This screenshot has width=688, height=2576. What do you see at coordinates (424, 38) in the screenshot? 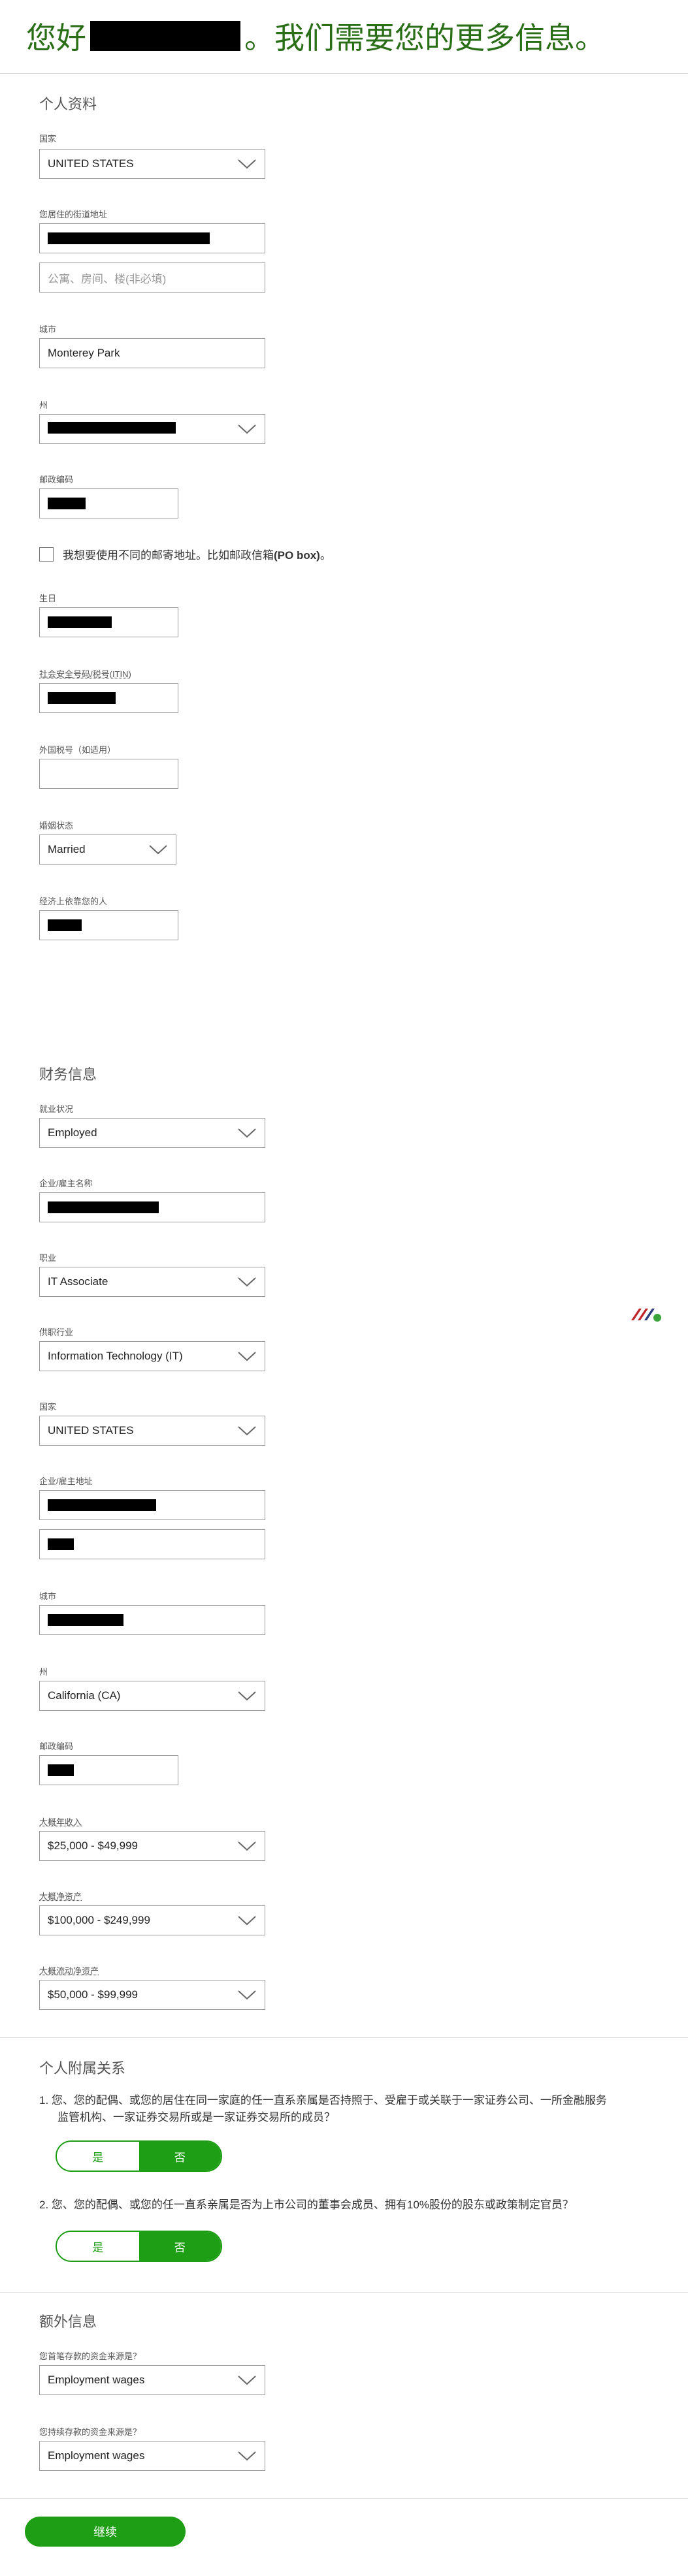
I see `greeting-suffix: 。我们需要您的更多信息。` at bounding box center [424, 38].